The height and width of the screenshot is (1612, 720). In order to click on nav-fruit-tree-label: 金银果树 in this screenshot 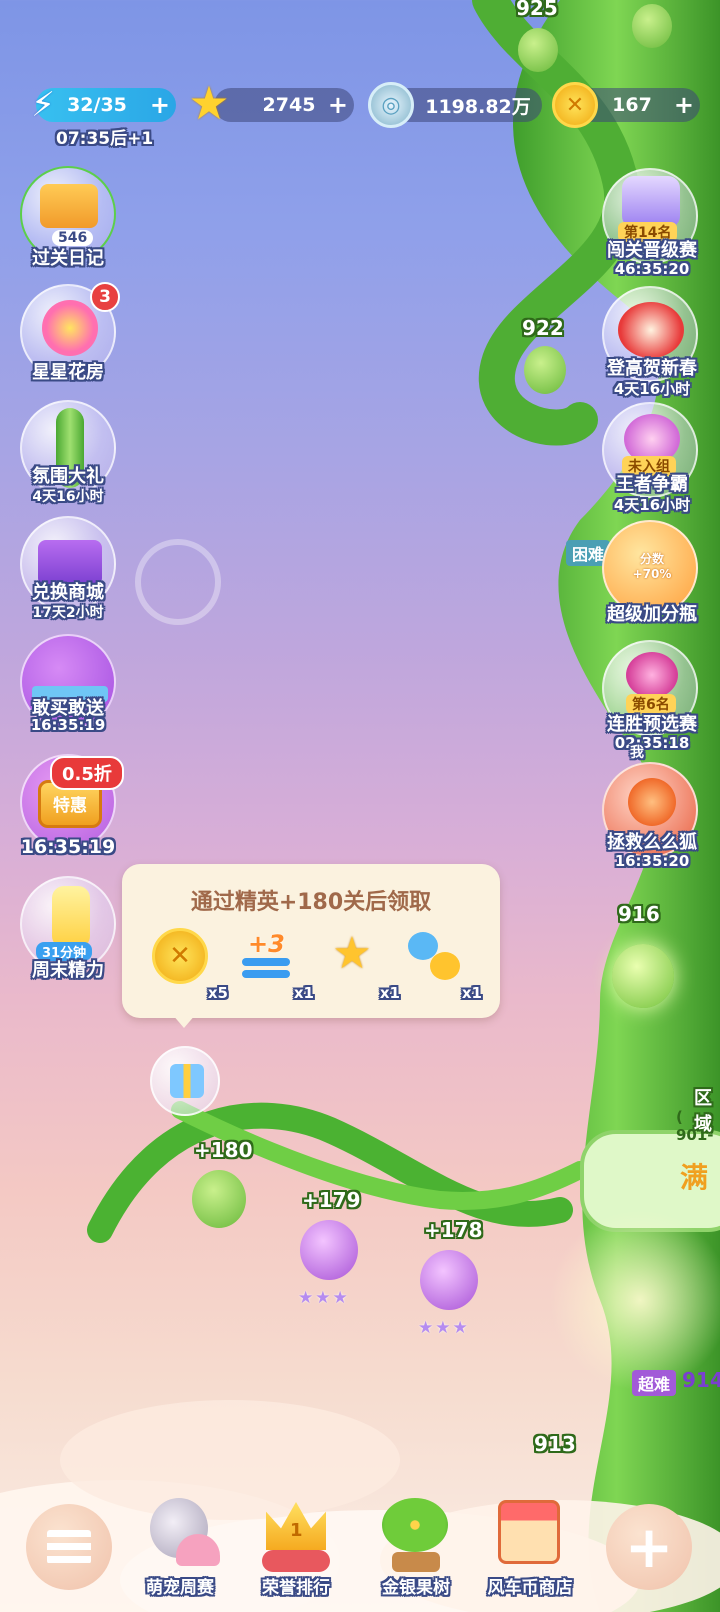, I will do `click(416, 1588)`.